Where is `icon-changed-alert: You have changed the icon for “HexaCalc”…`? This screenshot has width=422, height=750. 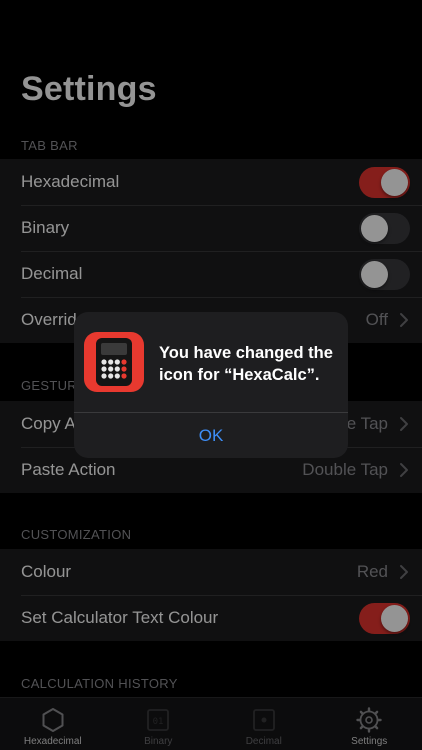
icon-changed-alert: You have changed the icon for “HexaCalc”… is located at coordinates (211, 385).